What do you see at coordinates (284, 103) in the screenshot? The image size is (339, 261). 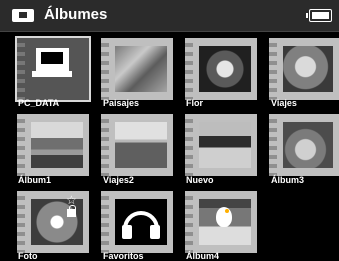 I see `album-label-viajes: Viajes` at bounding box center [284, 103].